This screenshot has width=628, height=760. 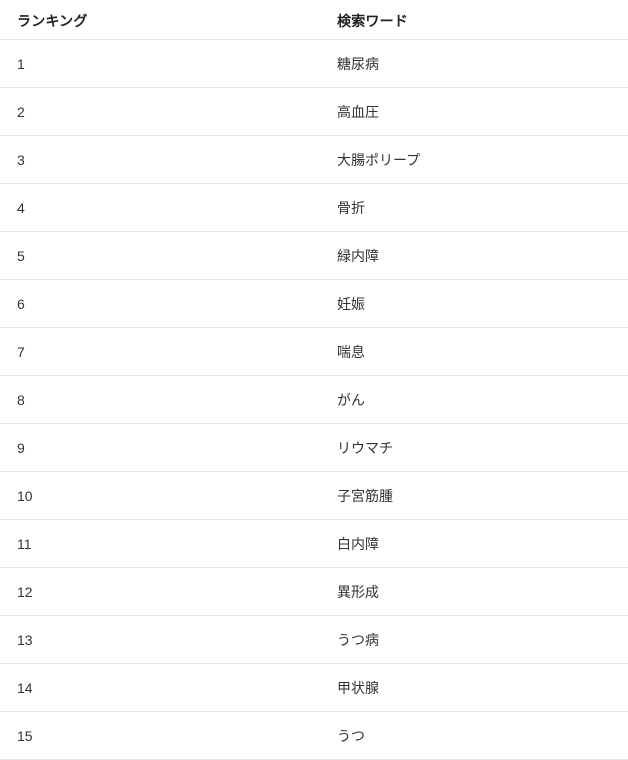 I want to click on cell-search-word: 糖尿病, so click(x=474, y=63).